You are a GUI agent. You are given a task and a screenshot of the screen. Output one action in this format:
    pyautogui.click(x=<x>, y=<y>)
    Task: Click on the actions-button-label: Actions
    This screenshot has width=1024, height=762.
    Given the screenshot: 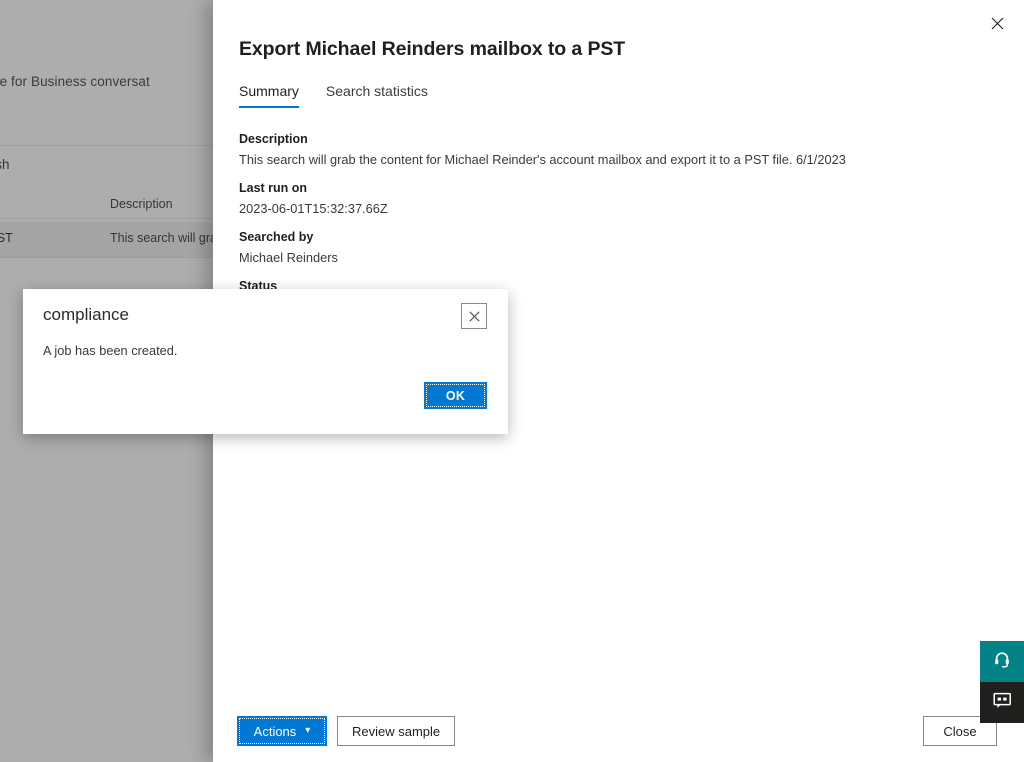 What is the action you would take?
    pyautogui.click(x=275, y=731)
    